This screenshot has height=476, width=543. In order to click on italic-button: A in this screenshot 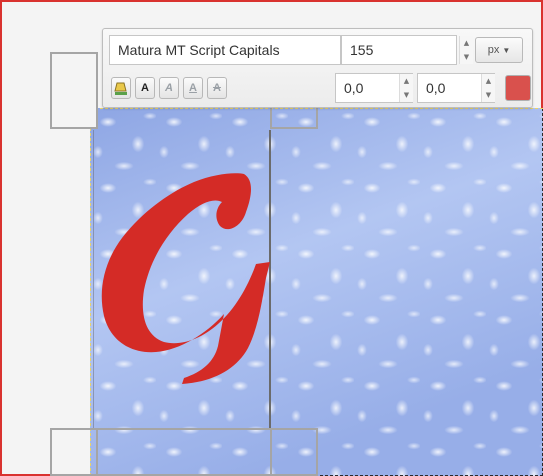, I will do `click(169, 88)`.